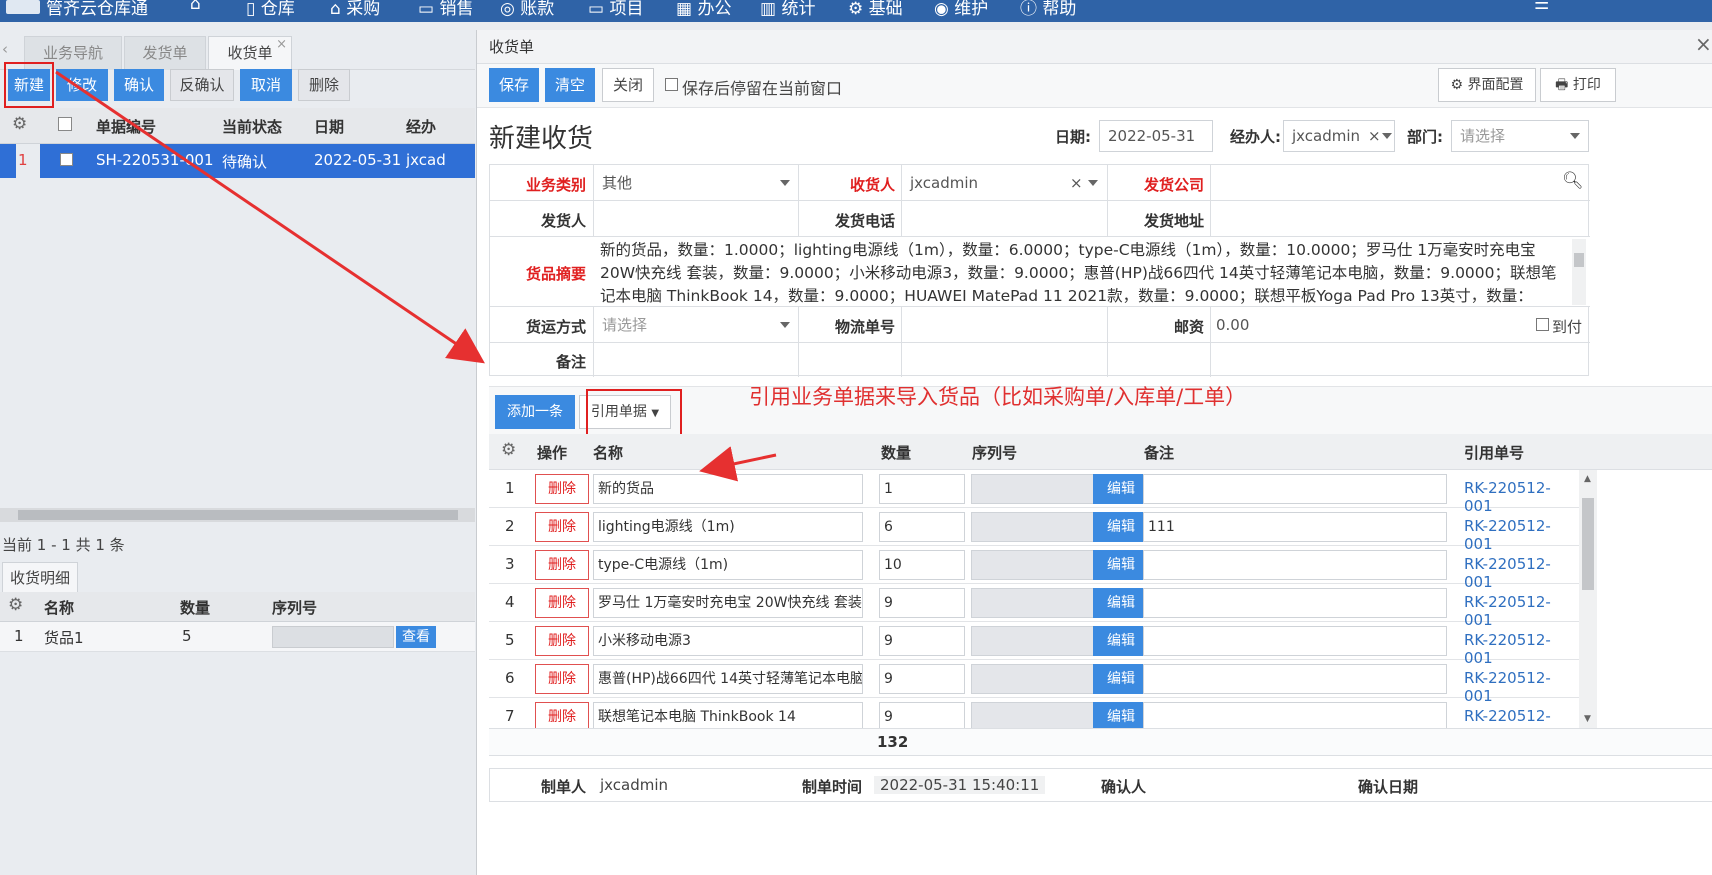 Image resolution: width=1712 pixels, height=875 pixels. What do you see at coordinates (922, 565) in the screenshot?
I see `item-qty-input: 10` at bounding box center [922, 565].